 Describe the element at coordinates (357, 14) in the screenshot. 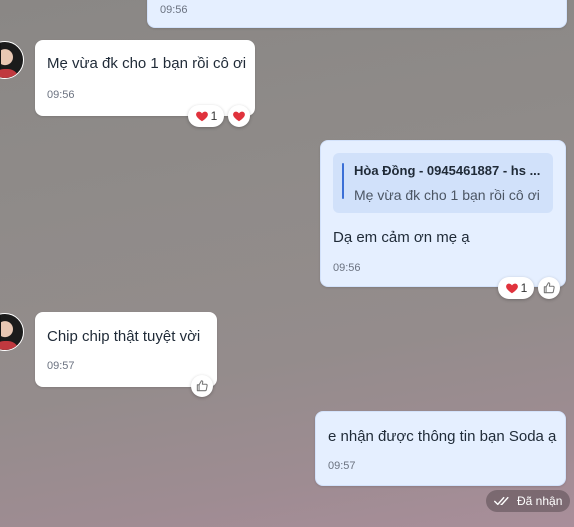

I see `message-bubble-sent: 09:56` at that location.